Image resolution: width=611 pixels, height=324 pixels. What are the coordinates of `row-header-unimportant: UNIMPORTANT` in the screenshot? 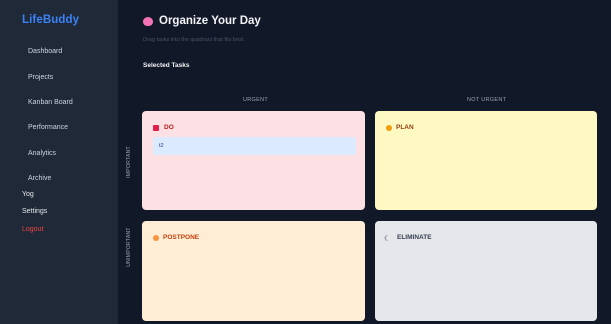 It's located at (129, 247).